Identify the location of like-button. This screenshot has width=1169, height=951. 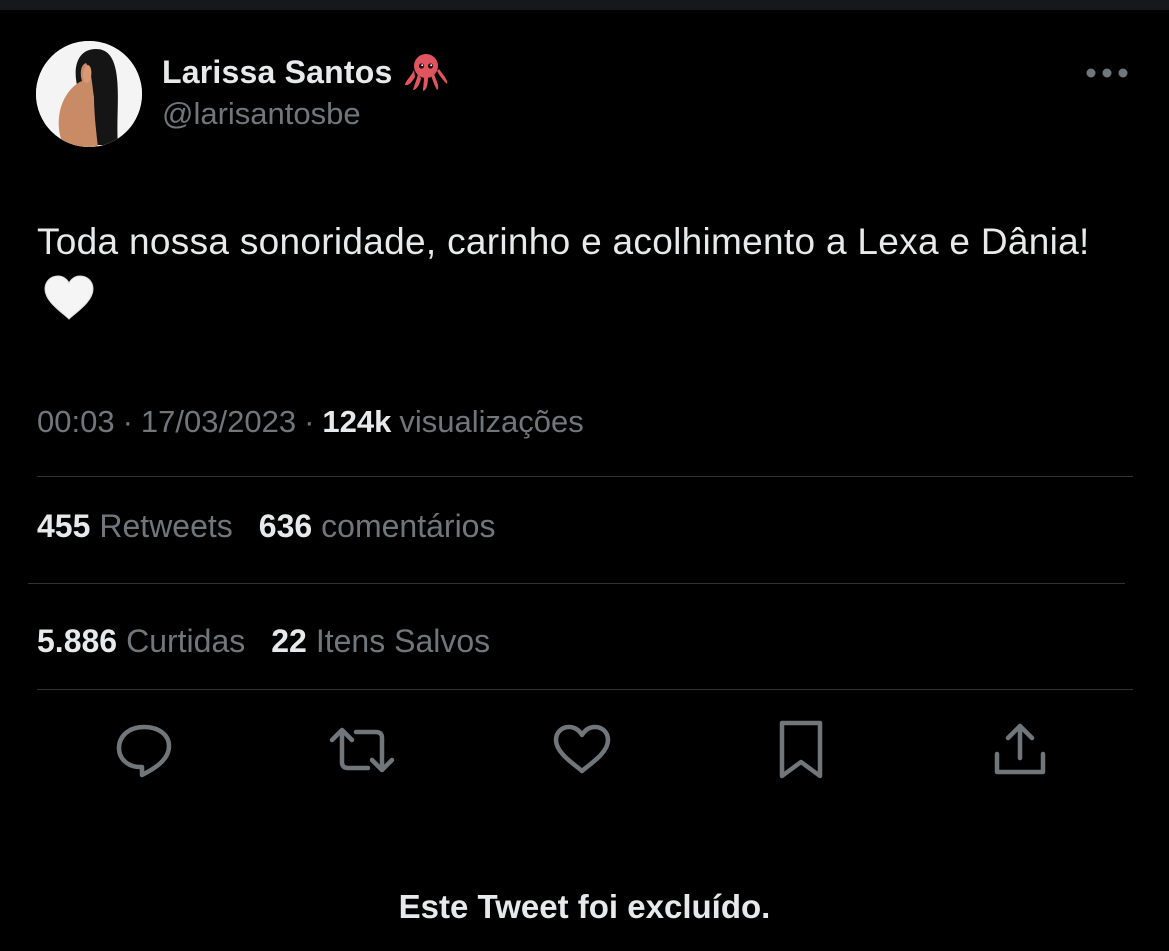
(582, 750).